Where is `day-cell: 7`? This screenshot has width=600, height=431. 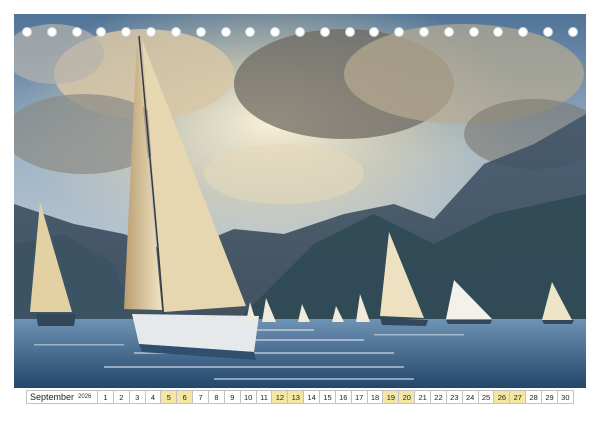
day-cell: 7 is located at coordinates (201, 397).